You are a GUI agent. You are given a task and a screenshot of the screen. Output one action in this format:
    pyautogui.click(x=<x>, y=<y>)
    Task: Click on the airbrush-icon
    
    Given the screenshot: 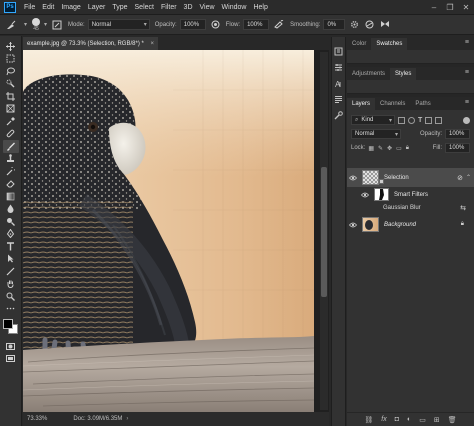 What is the action you would take?
    pyautogui.click(x=279, y=24)
    